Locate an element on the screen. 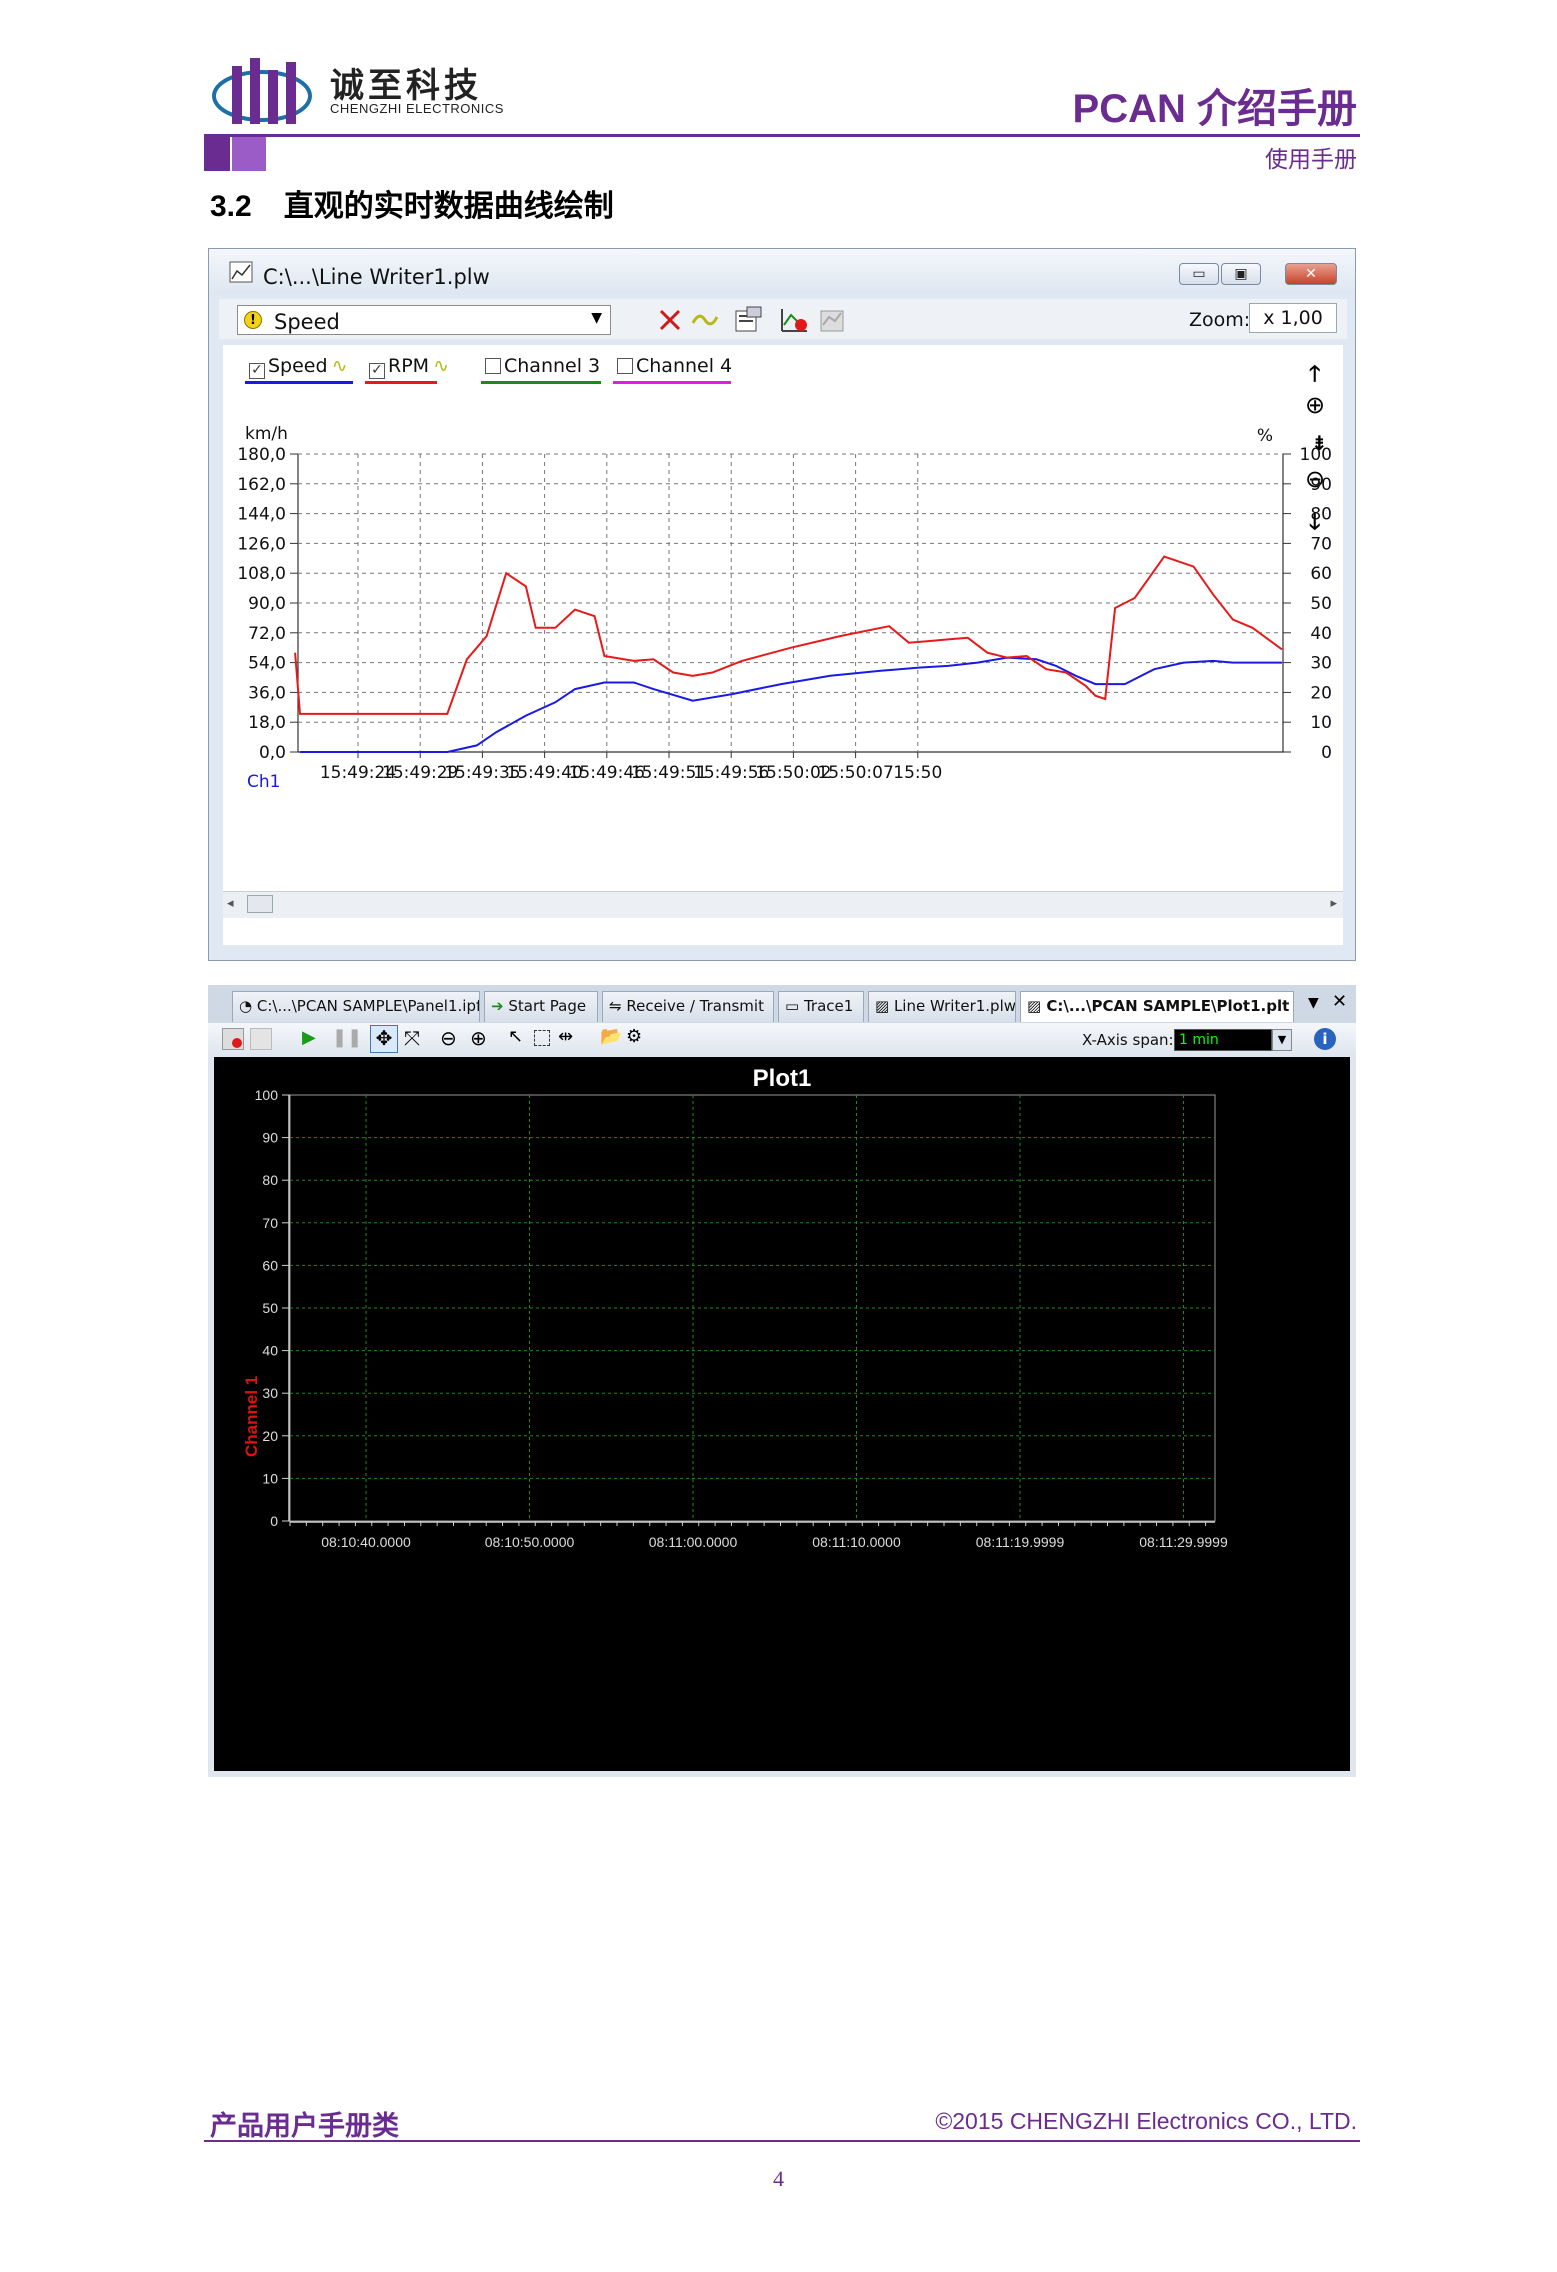 The width and height of the screenshot is (1557, 2272). tab-trace1-label: Trace1 is located at coordinates (828, 1006).